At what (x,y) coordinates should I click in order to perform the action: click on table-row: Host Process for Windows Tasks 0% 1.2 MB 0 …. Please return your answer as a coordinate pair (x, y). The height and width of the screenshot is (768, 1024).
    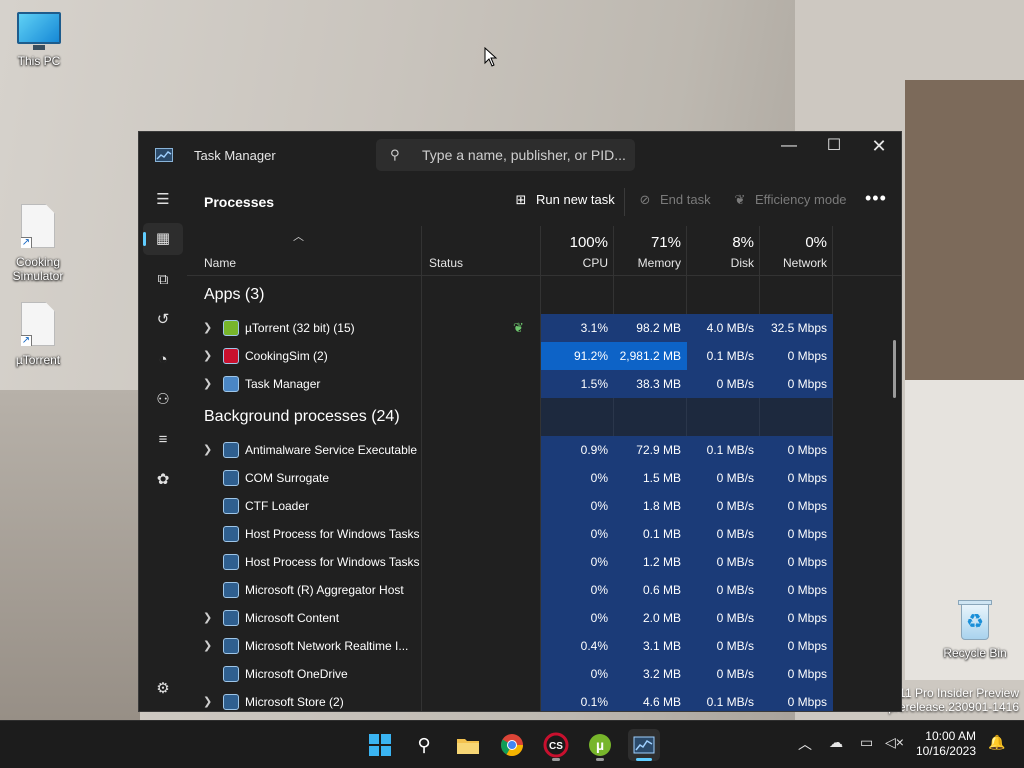
    Looking at the image, I should click on (544, 562).